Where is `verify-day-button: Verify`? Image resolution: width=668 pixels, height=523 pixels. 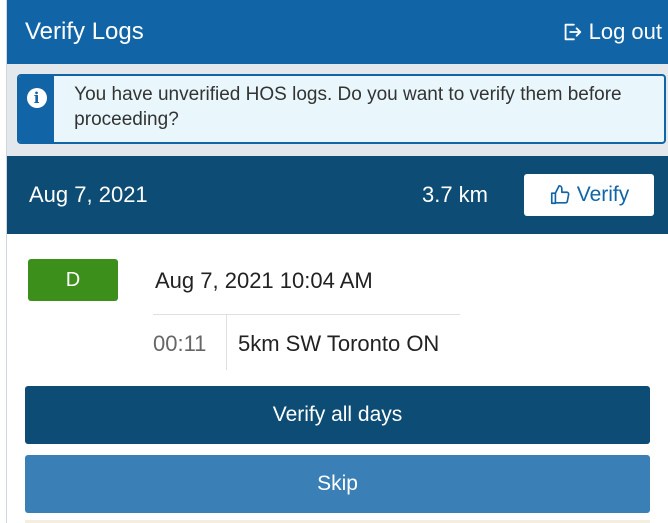 verify-day-button: Verify is located at coordinates (589, 195).